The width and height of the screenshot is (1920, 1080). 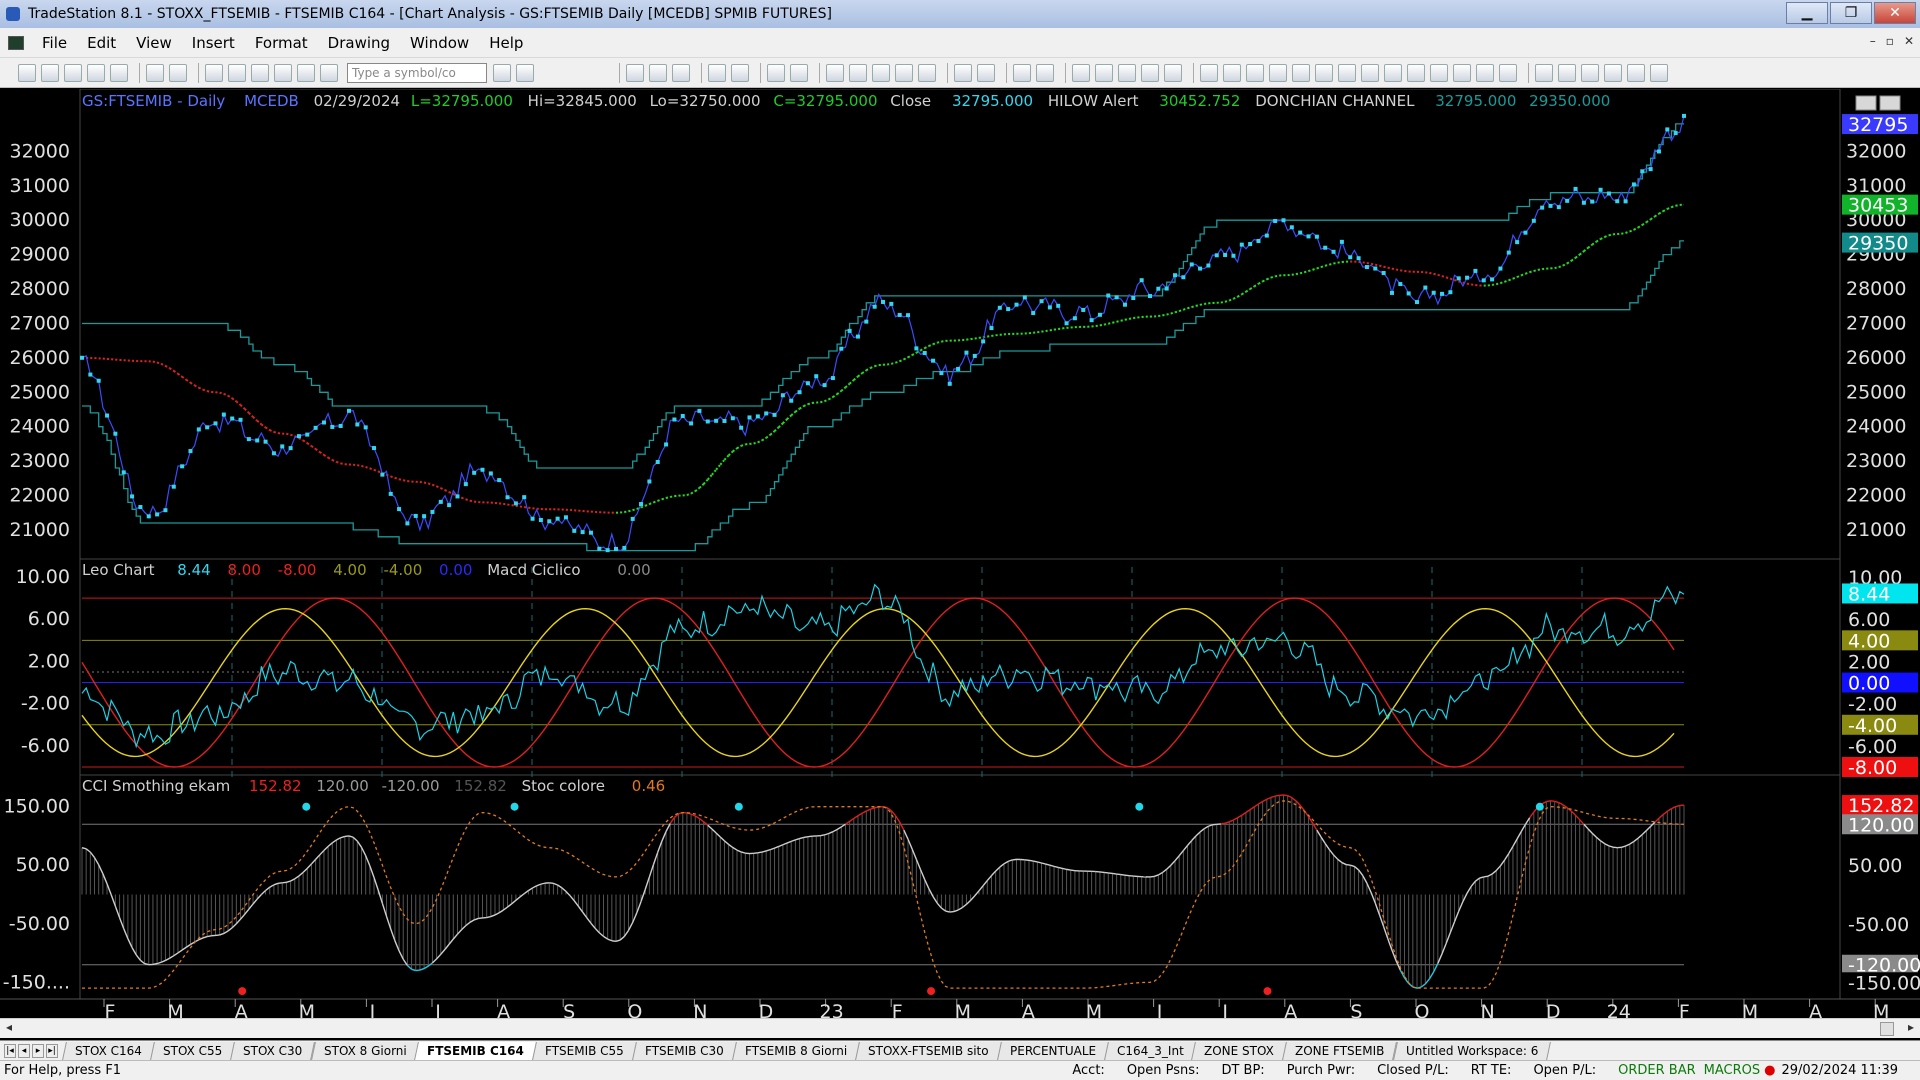 What do you see at coordinates (1232, 72) in the screenshot?
I see `vertical-lines-icon` at bounding box center [1232, 72].